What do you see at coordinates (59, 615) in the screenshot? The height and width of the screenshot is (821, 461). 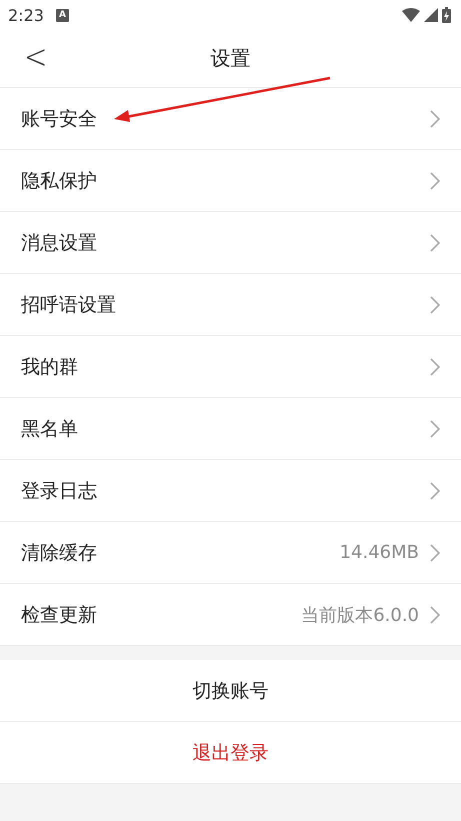 I see `row-label: 检查更新` at bounding box center [59, 615].